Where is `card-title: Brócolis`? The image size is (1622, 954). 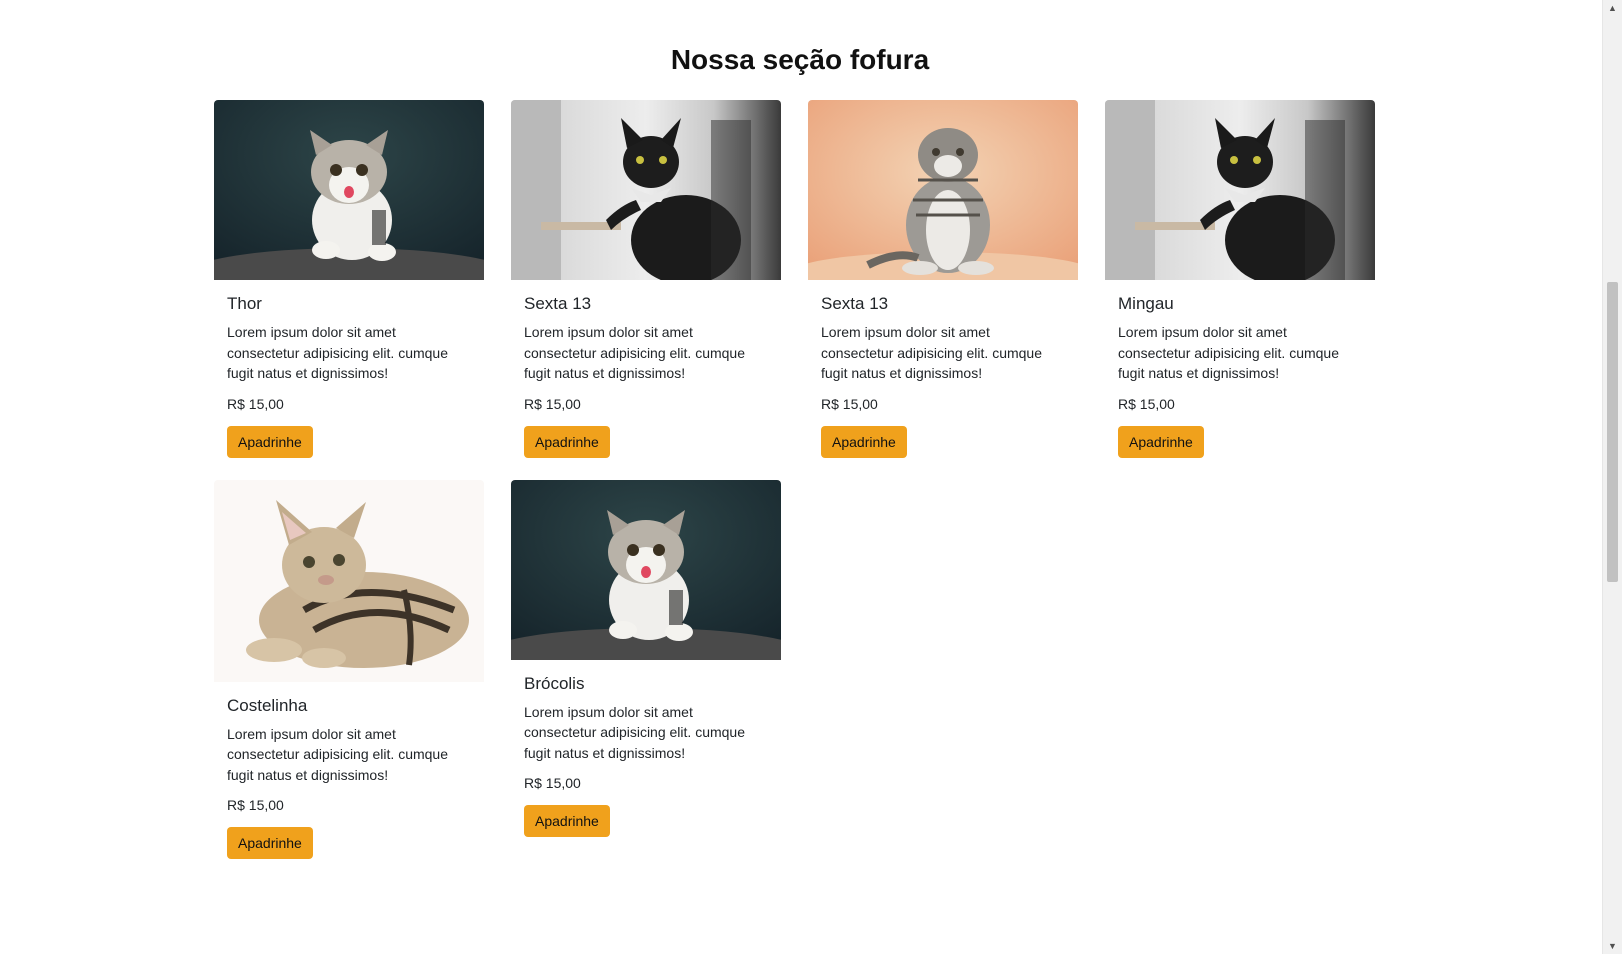 card-title: Brócolis is located at coordinates (554, 683).